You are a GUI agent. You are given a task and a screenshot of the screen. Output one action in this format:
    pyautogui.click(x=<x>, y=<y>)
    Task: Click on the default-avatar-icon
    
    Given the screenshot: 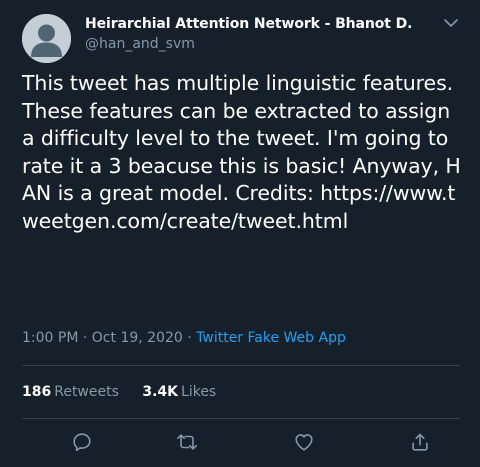 What is the action you would take?
    pyautogui.click(x=46, y=38)
    